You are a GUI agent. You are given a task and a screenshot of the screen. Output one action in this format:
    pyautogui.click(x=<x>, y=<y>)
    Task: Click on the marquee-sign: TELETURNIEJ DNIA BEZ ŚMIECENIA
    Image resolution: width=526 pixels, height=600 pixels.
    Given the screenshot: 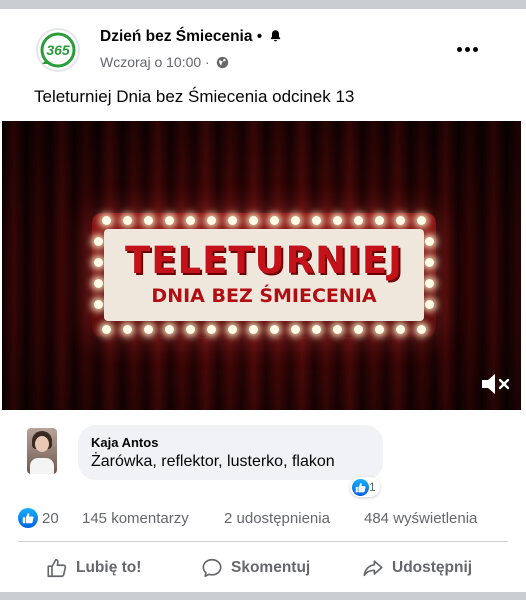 What is the action you would take?
    pyautogui.click(x=264, y=275)
    